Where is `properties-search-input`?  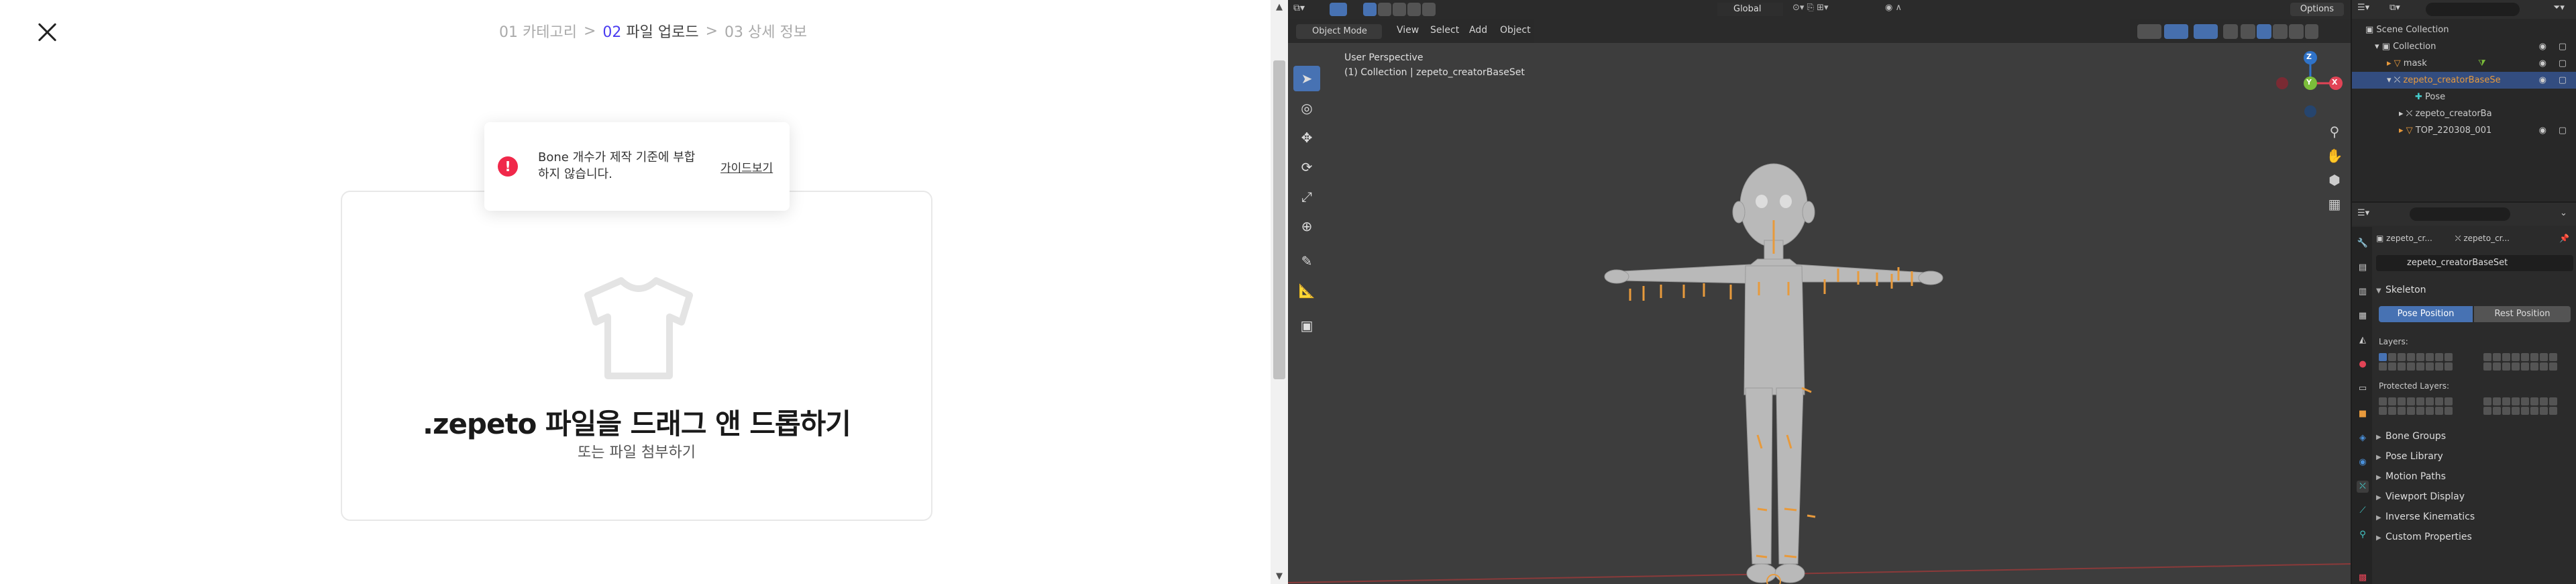
properties-search-input is located at coordinates (2460, 214).